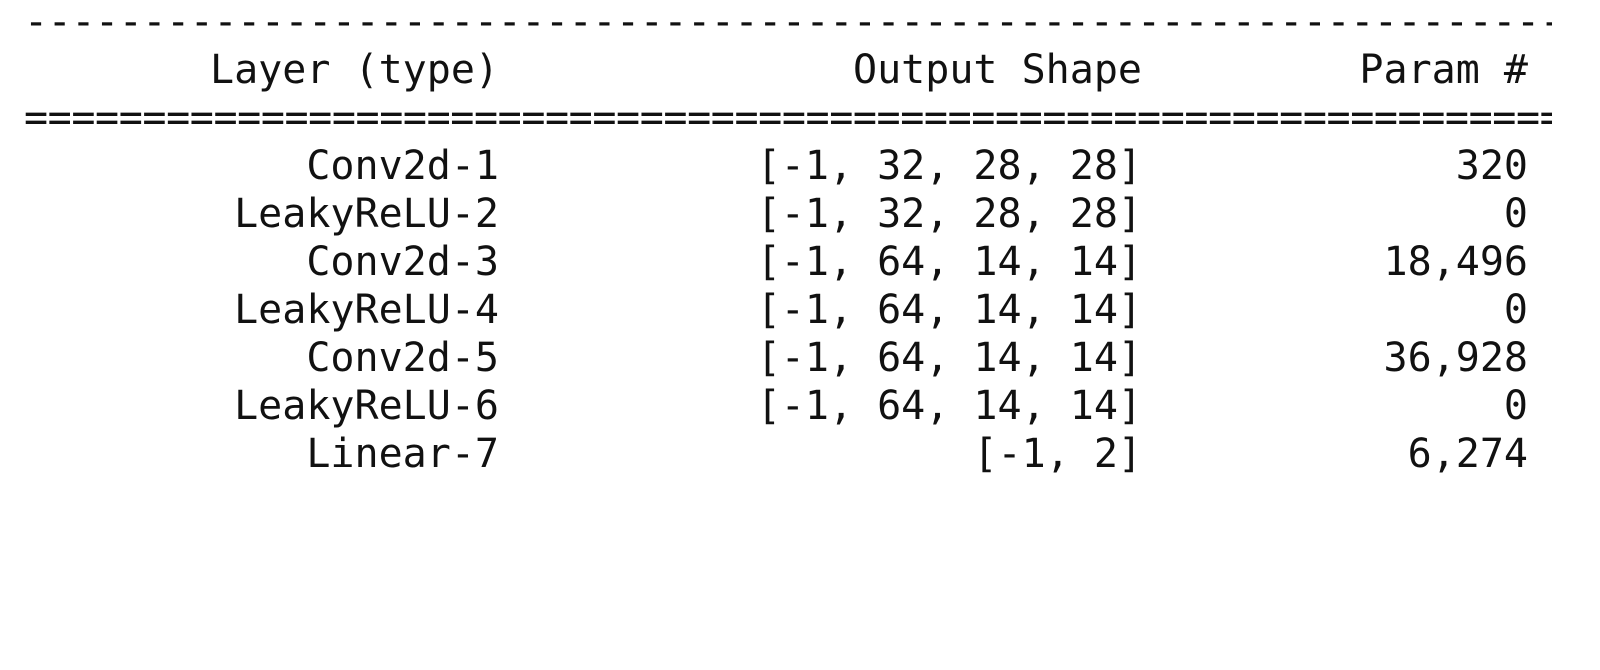 The image size is (1600, 670). Describe the element at coordinates (1057, 454) in the screenshot. I see `output-shape: [-1, 2]` at that location.